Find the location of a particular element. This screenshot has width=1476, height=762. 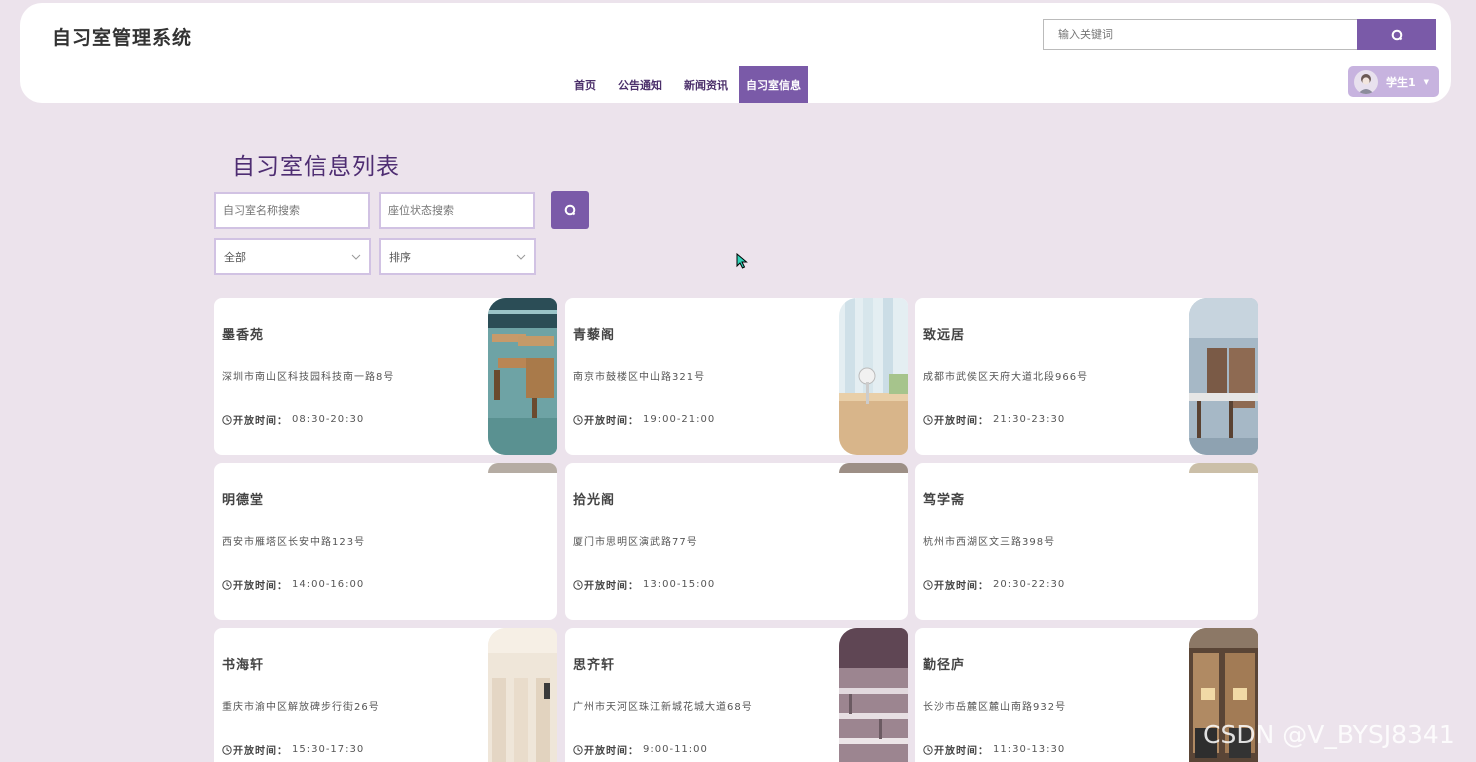

top-search is located at coordinates (1239, 34).